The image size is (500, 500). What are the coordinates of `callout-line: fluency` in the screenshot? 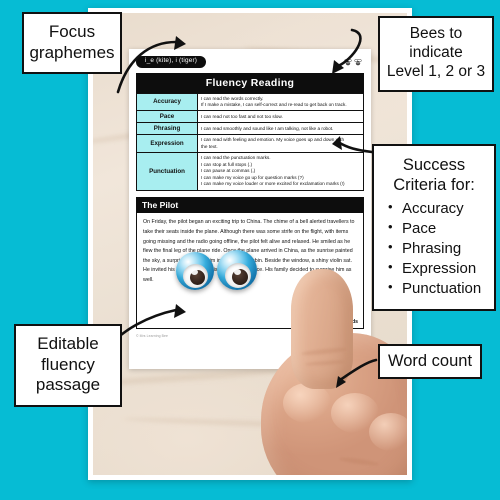 It's located at (68, 364).